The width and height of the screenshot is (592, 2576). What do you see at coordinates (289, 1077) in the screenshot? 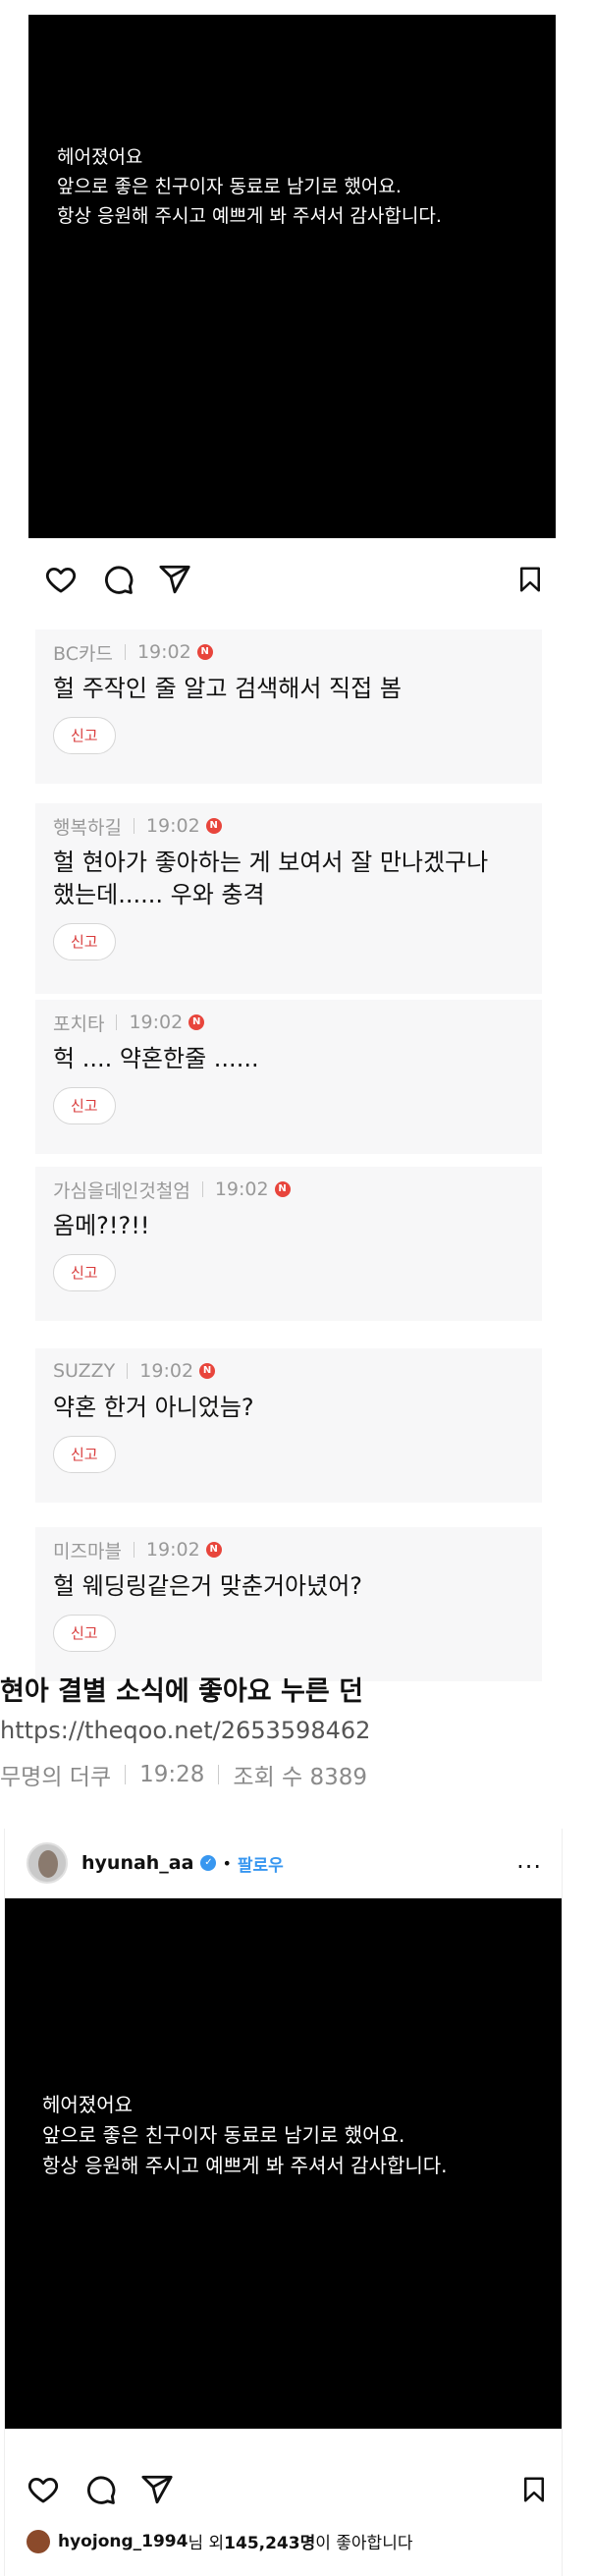
I see `comment-item: 포치타 19:02 N 헉 .... 약혼한줄 ...... 신고` at bounding box center [289, 1077].